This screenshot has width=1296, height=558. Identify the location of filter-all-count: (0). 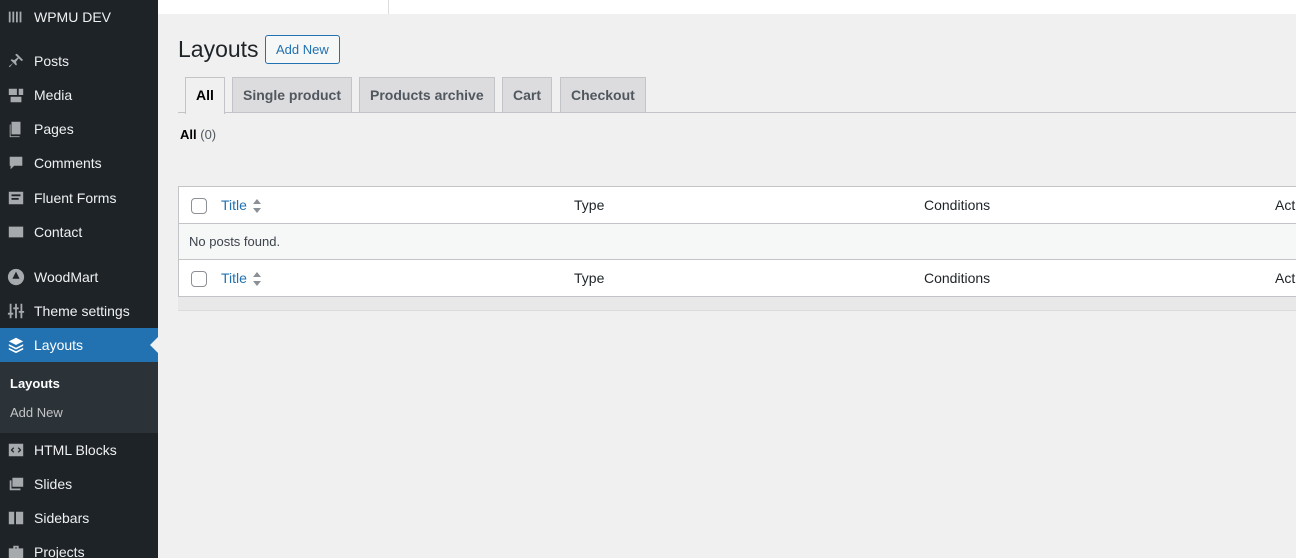
(208, 134).